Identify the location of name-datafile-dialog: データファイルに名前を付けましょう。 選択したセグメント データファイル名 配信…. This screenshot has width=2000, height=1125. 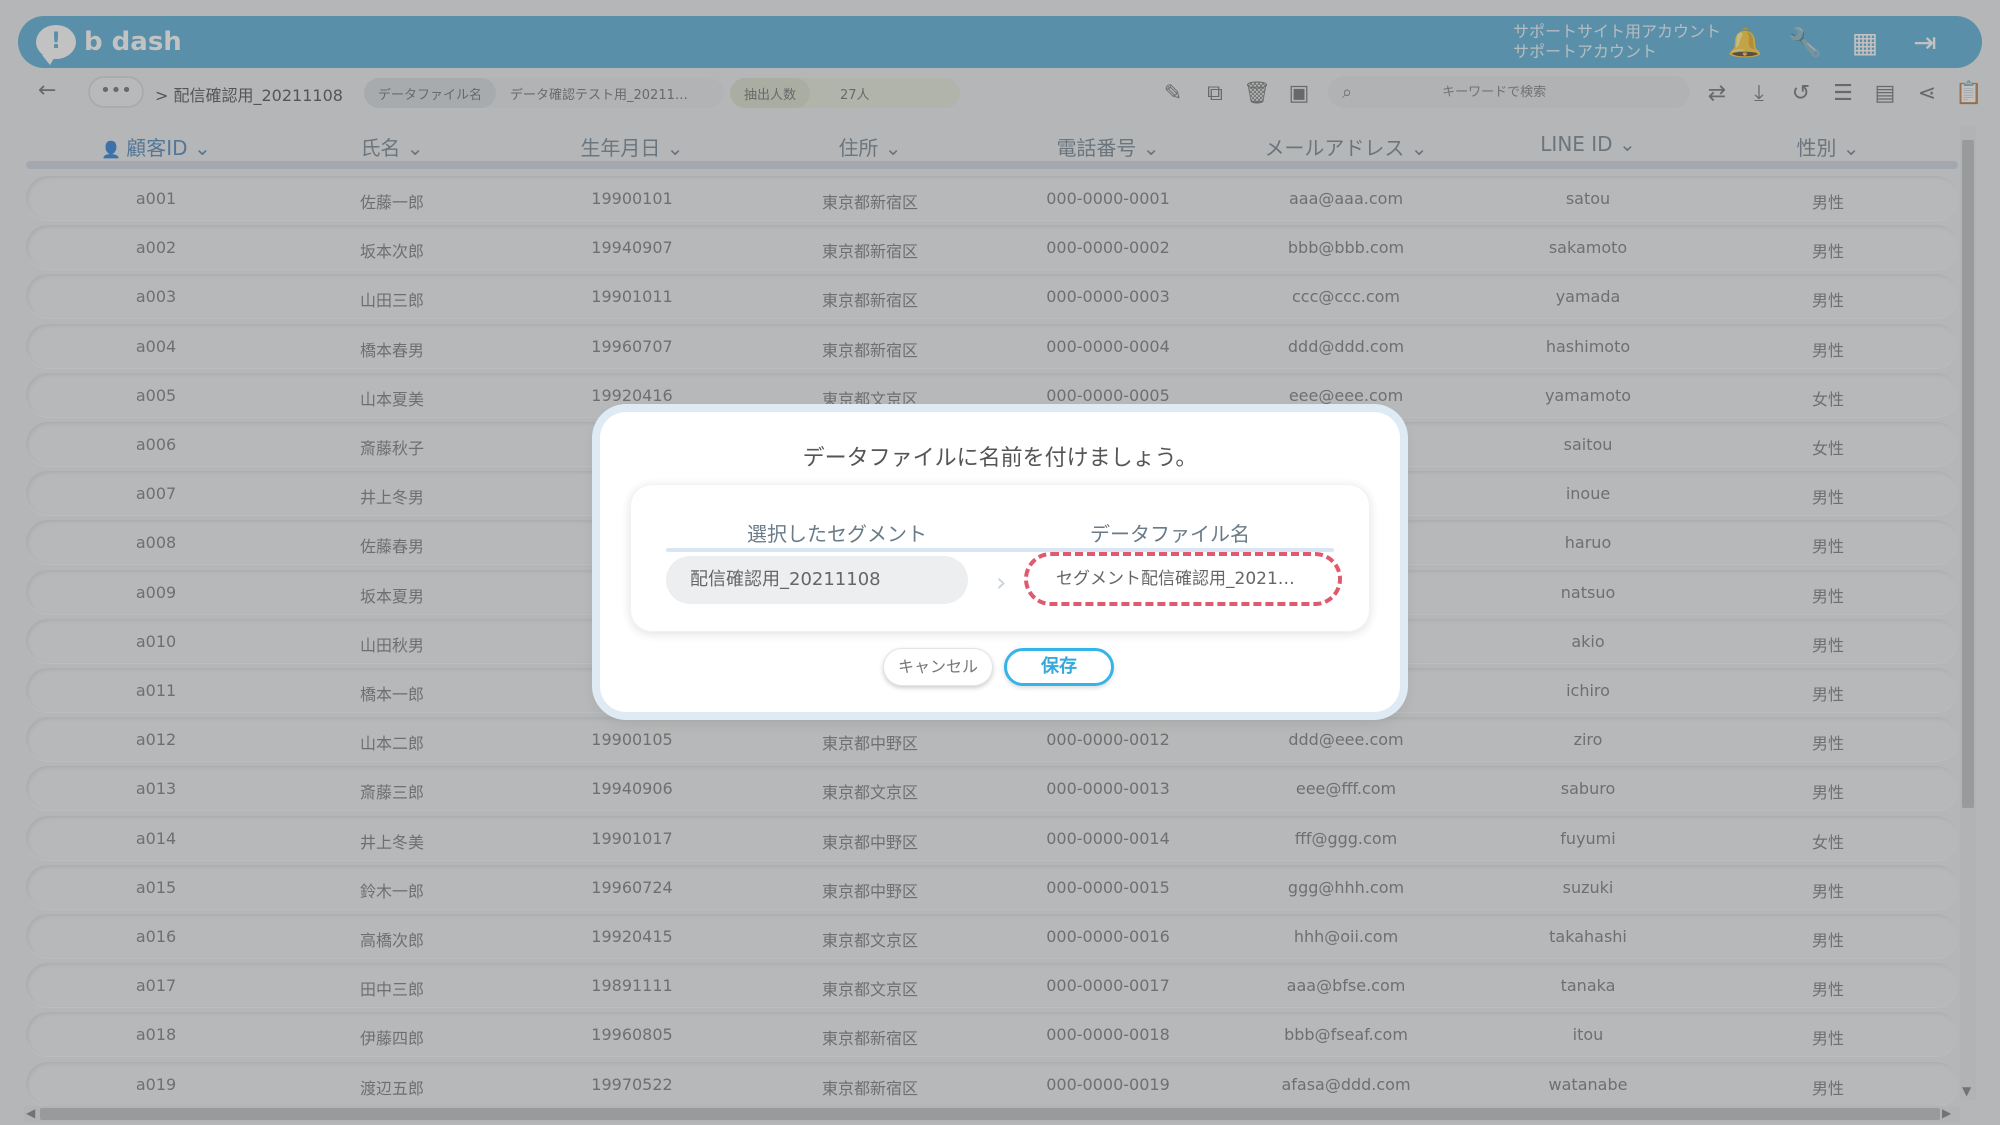
(1000, 562).